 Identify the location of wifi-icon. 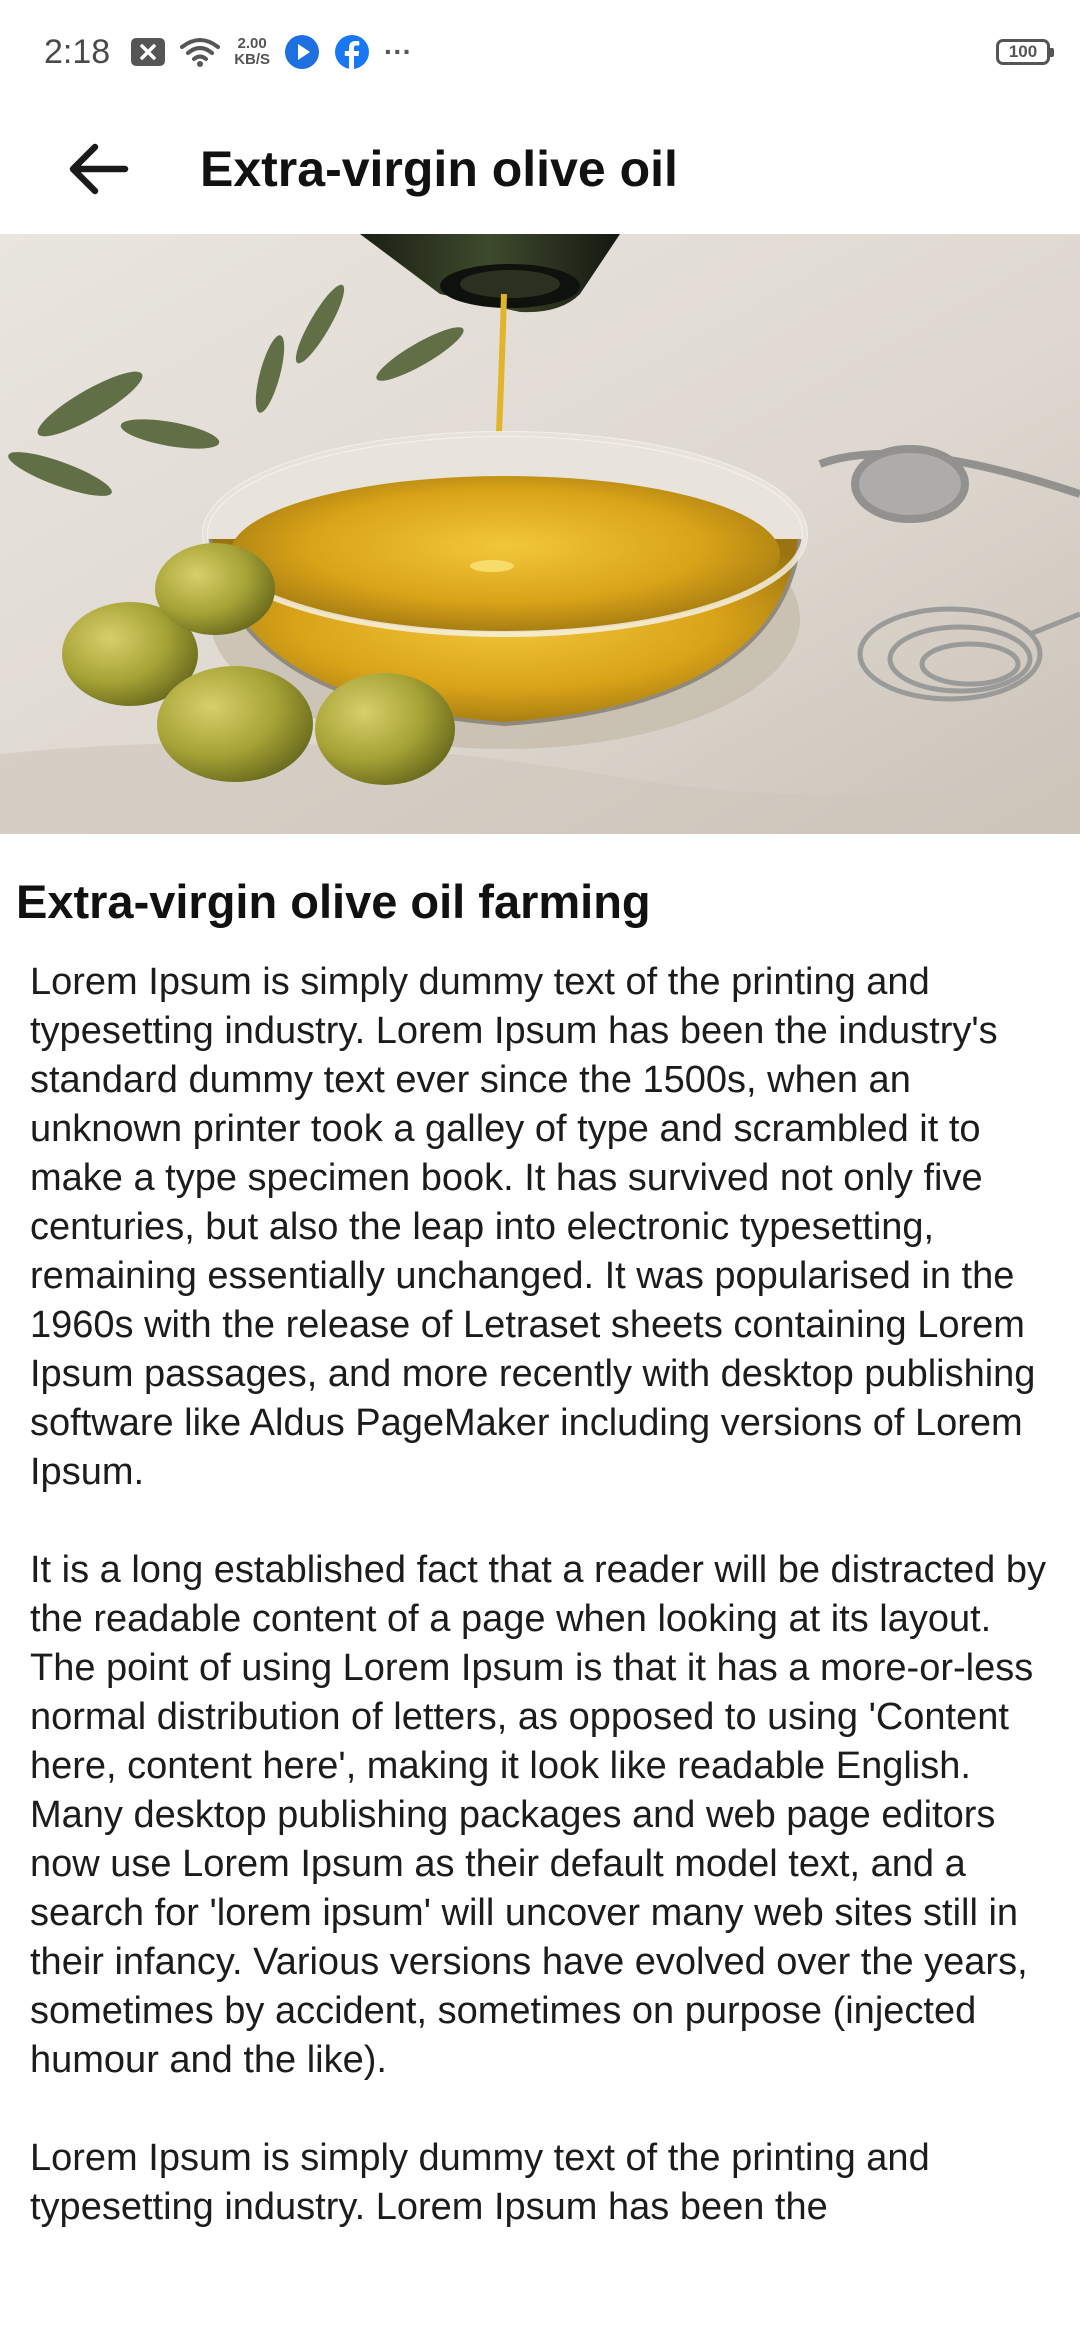
(200, 52).